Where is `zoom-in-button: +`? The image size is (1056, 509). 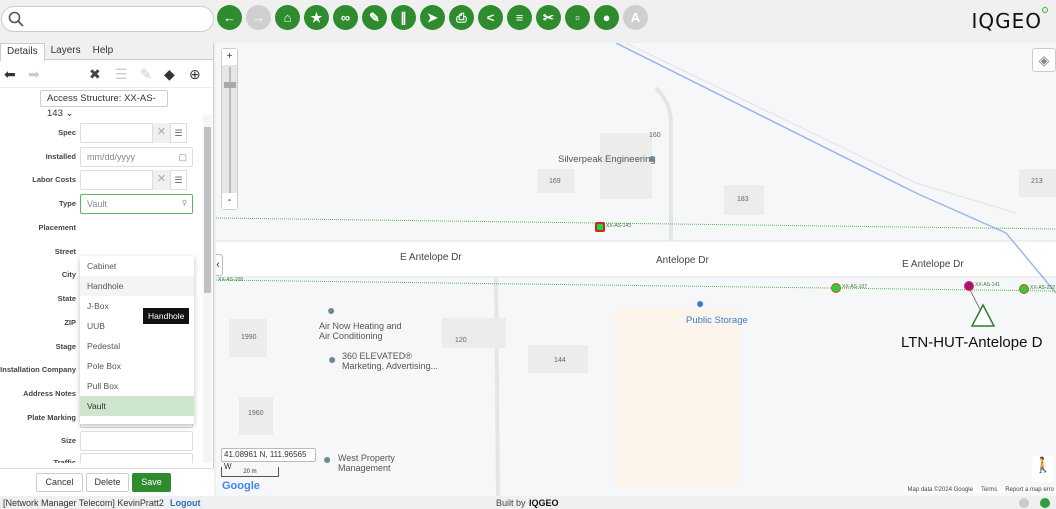 zoom-in-button: + is located at coordinates (229, 57).